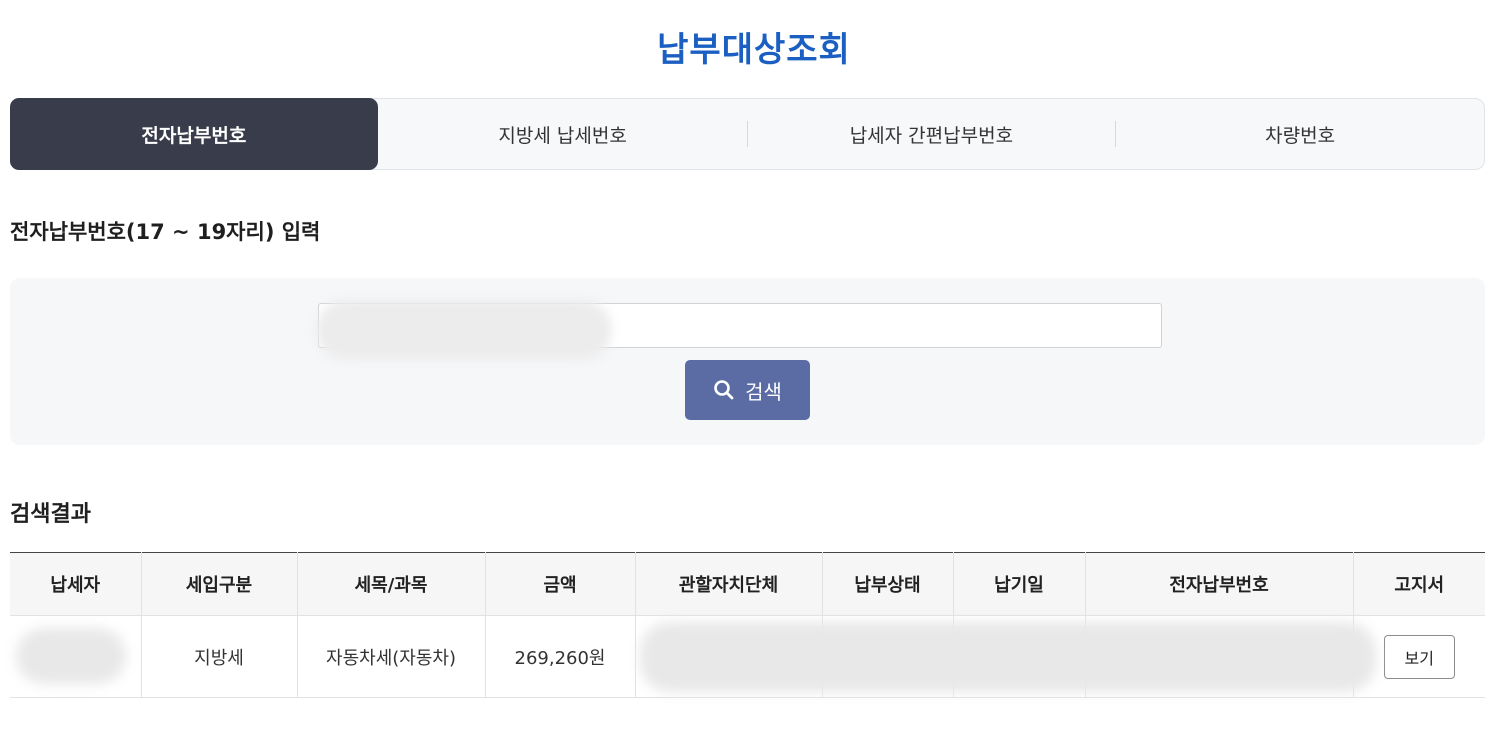  Describe the element at coordinates (464, 330) in the screenshot. I see `redacted-input-value` at that location.